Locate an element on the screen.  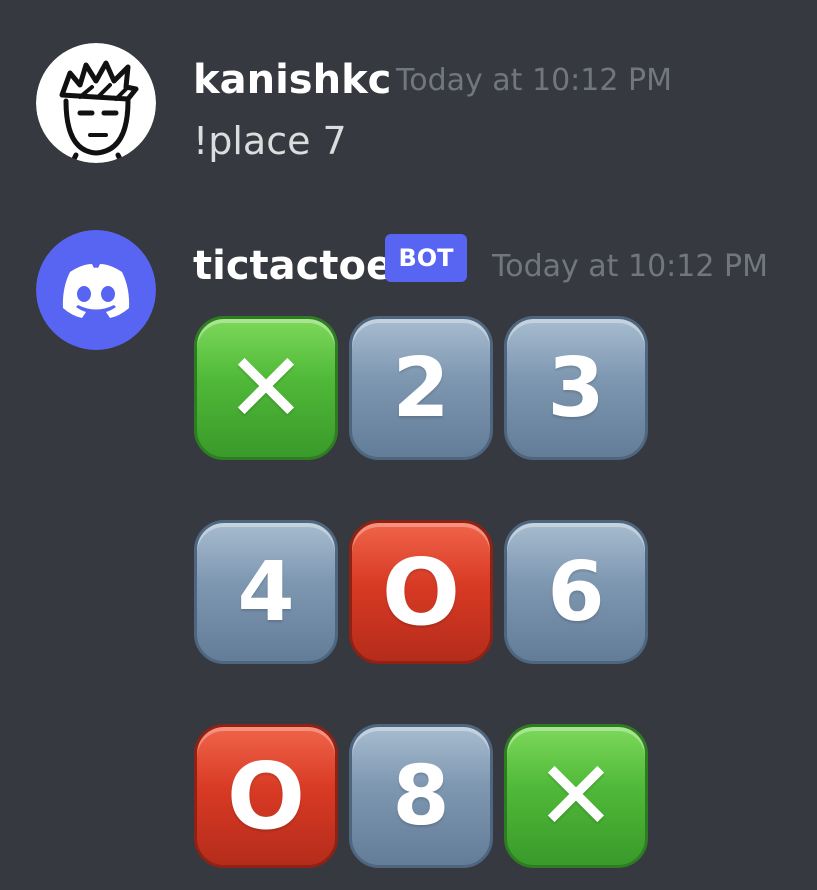
board-cell-6: 6 is located at coordinates (576, 592).